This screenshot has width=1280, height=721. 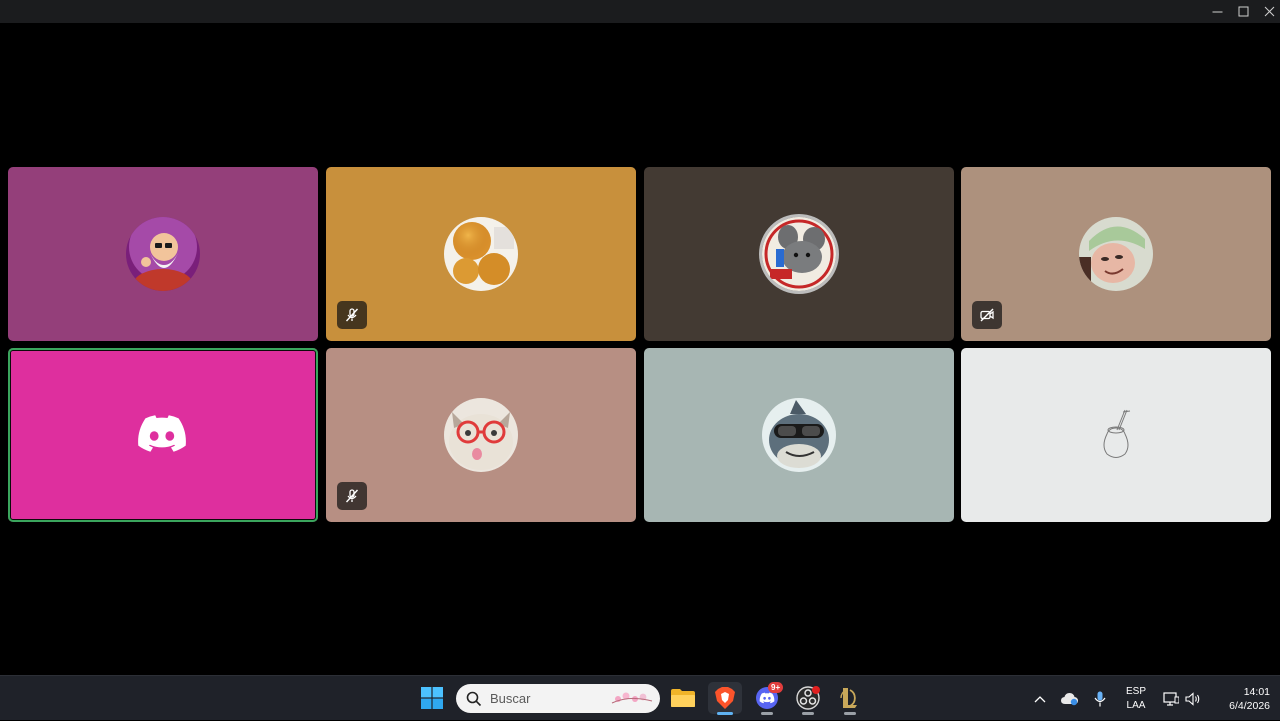 I want to click on participant-tile-mate, so click(x=1116, y=435).